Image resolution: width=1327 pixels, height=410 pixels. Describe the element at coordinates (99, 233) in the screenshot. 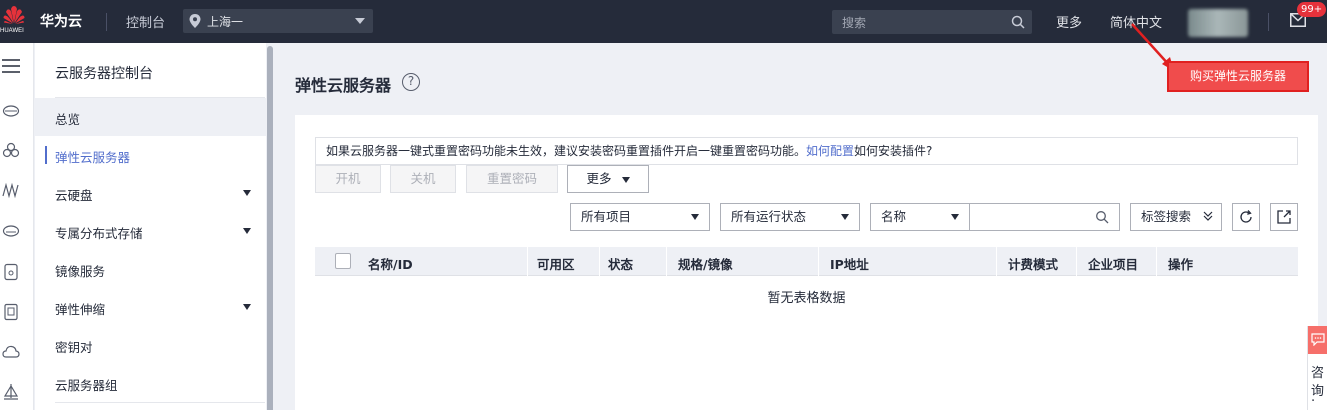

I see `sidebar-item-label: 专属分布式存储` at that location.